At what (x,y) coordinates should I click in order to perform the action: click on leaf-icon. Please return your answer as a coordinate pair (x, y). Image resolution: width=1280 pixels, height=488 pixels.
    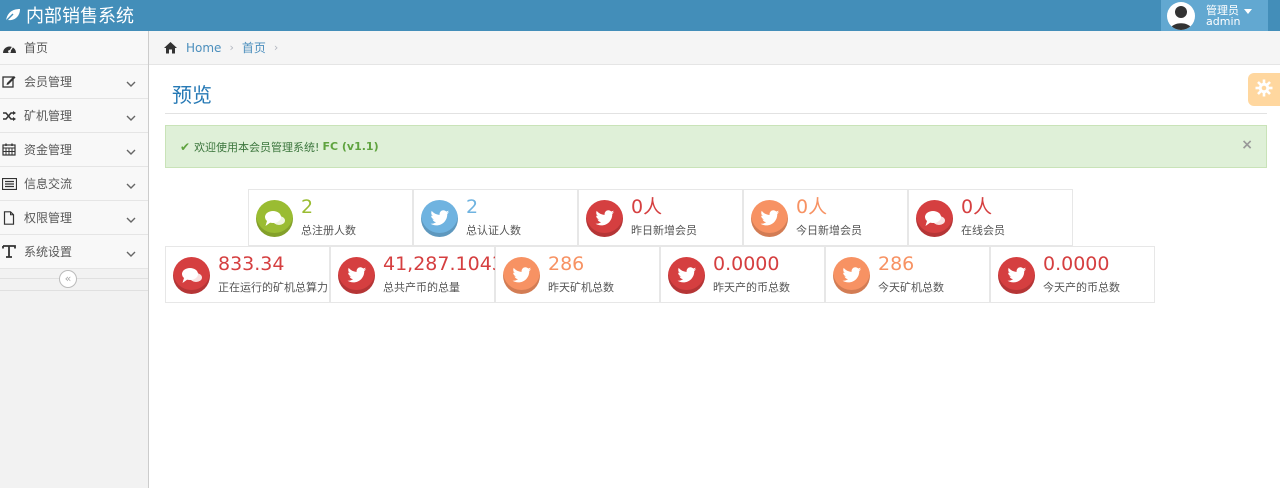
    Looking at the image, I should click on (13, 15).